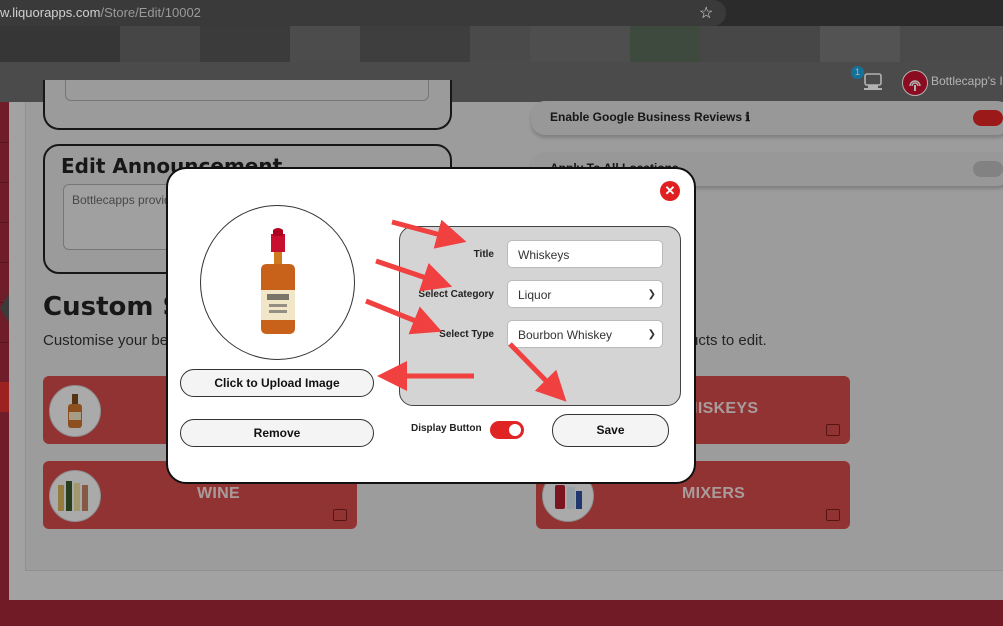 Image resolution: width=1003 pixels, height=626 pixels. I want to click on type-value: Bourbon Whiskey, so click(565, 335).